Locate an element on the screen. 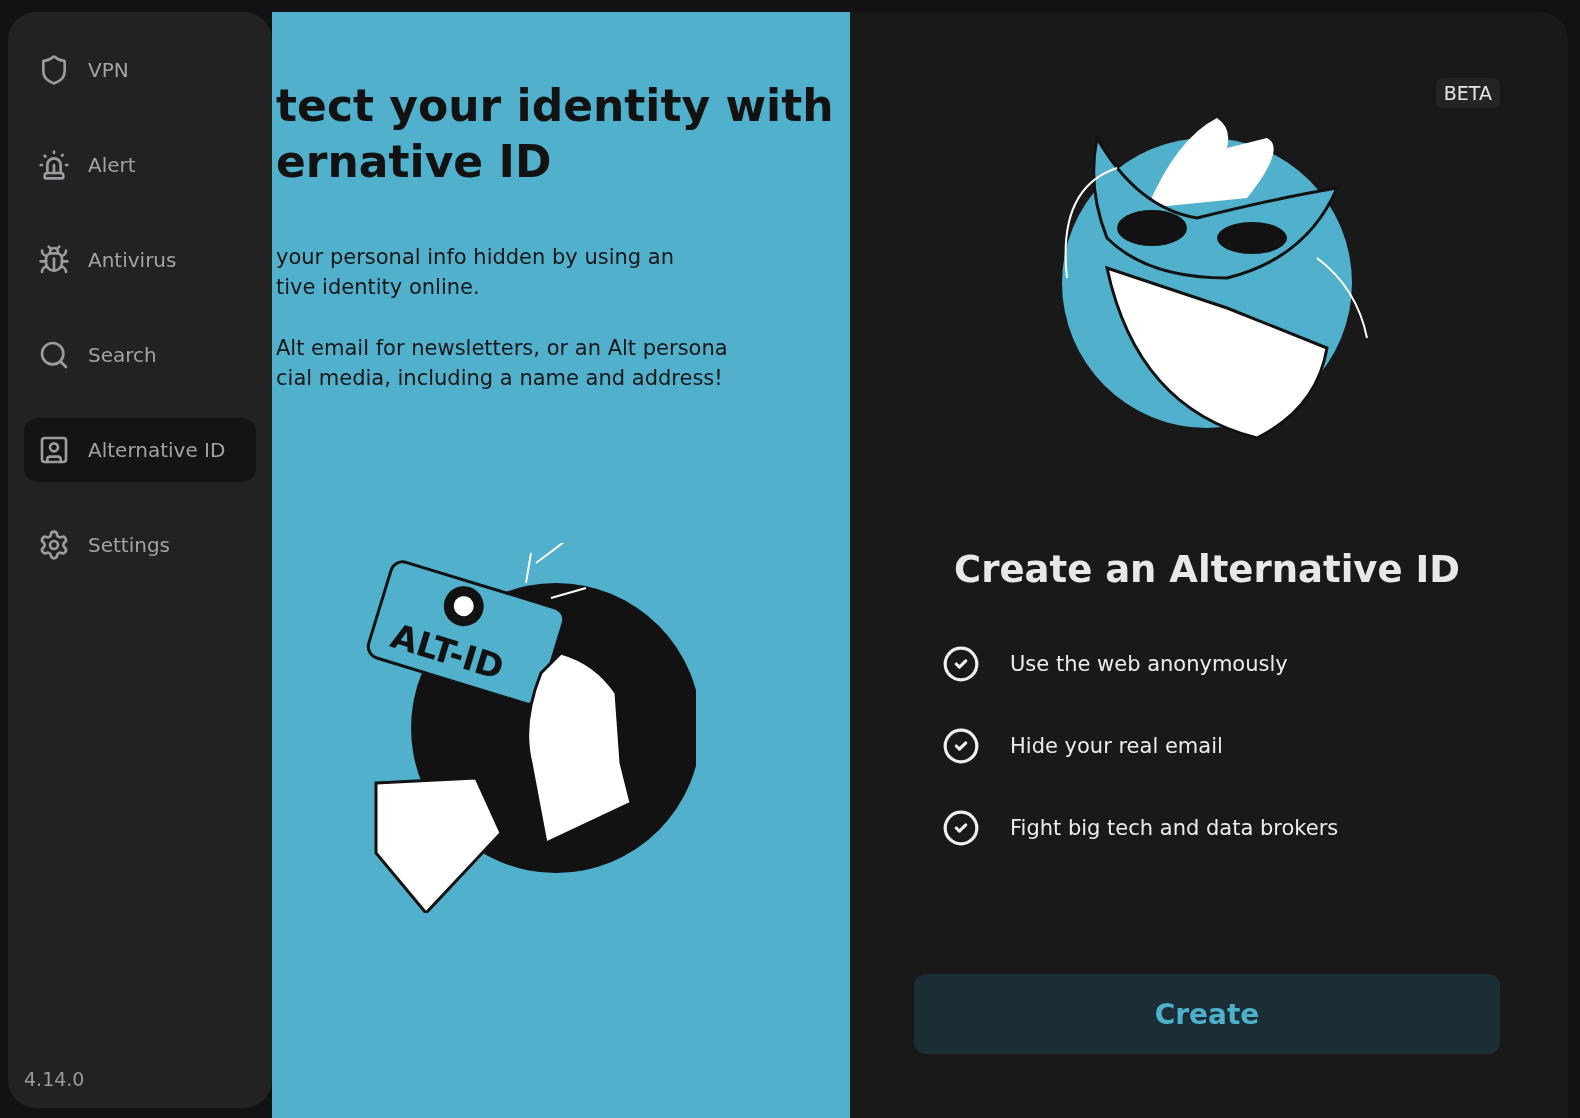 Image resolution: width=1580 pixels, height=1118 pixels. feature-text: Hide your real email is located at coordinates (1116, 746).